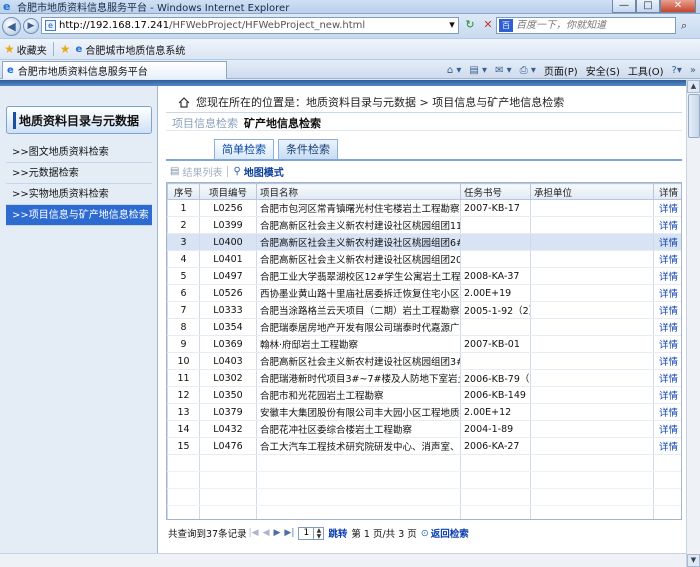  What do you see at coordinates (667, 512) in the screenshot?
I see `empty-cell` at bounding box center [667, 512].